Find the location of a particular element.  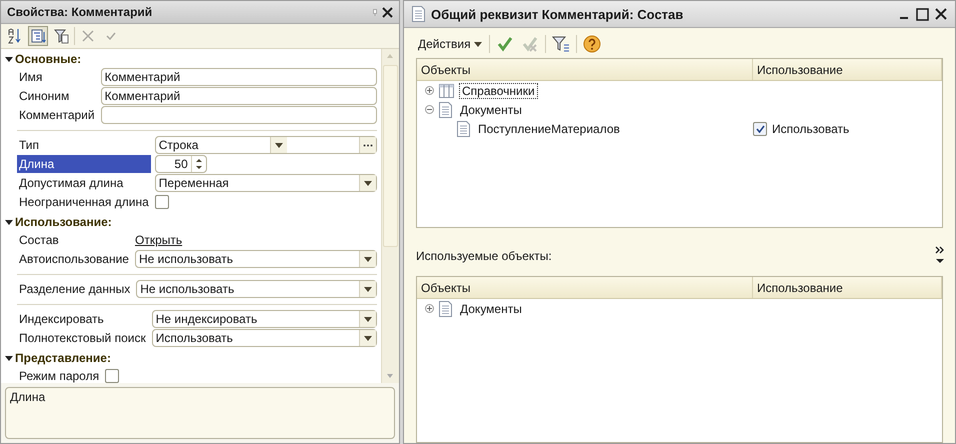

catalog-icon is located at coordinates (446, 91).